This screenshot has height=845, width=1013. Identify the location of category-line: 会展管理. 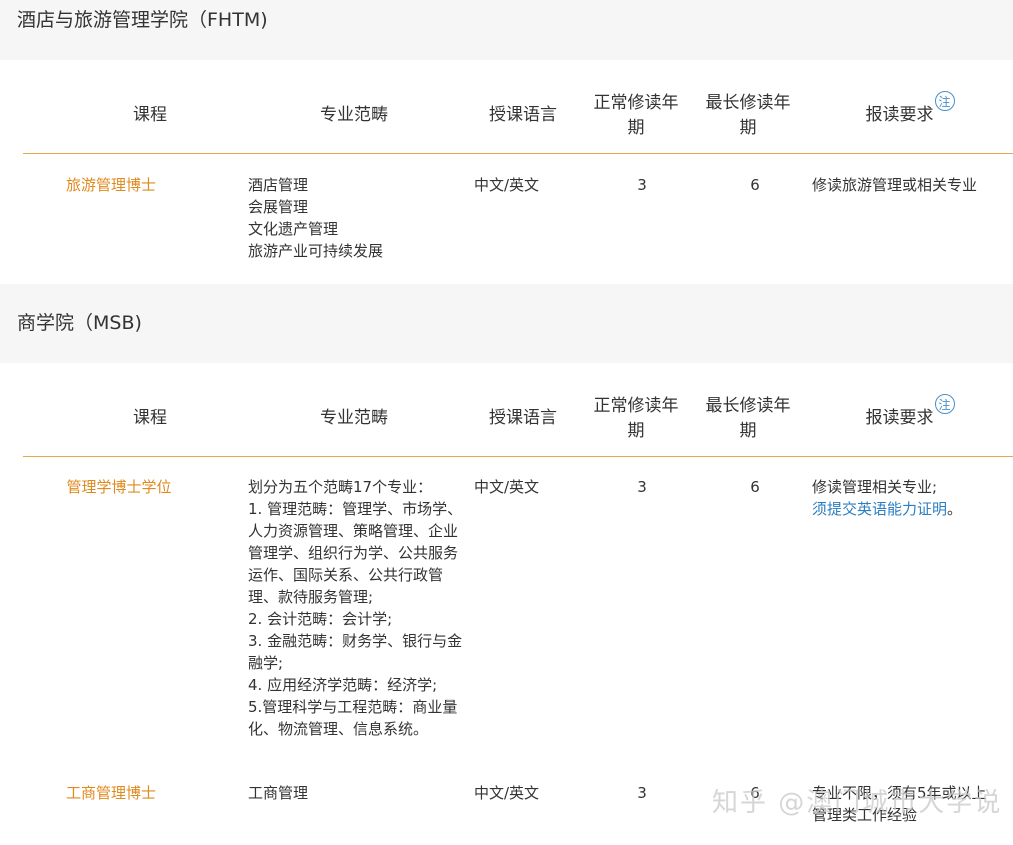
(278, 207).